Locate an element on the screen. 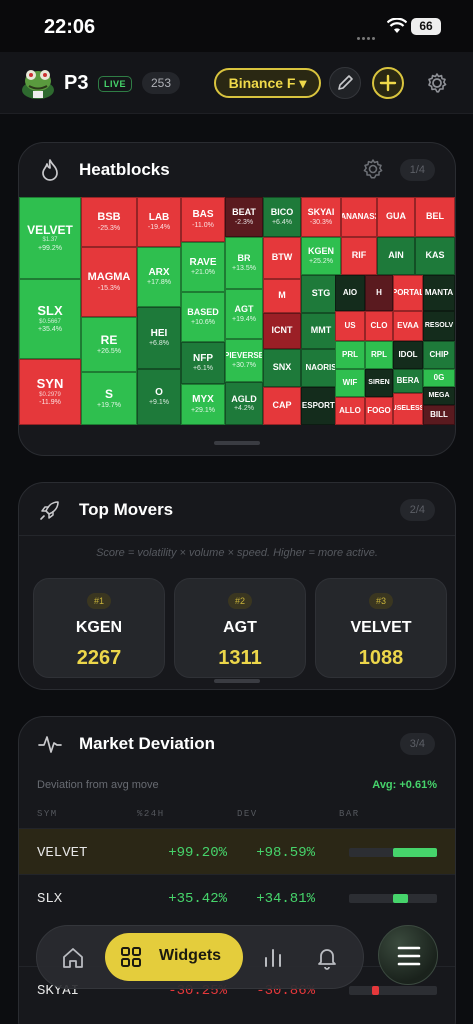 Image resolution: width=473 pixels, height=1024 pixels. mover-card: #3 VELVET 1088 is located at coordinates (381, 628).